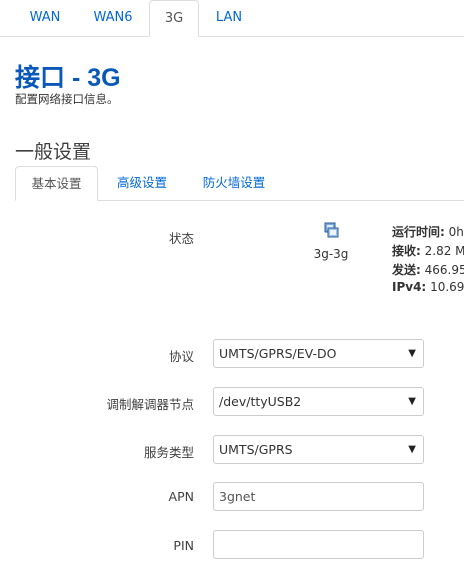 The height and width of the screenshot is (571, 464). Describe the element at coordinates (318, 449) in the screenshot. I see `service-type-select: UMTS/GPRS ▼` at that location.